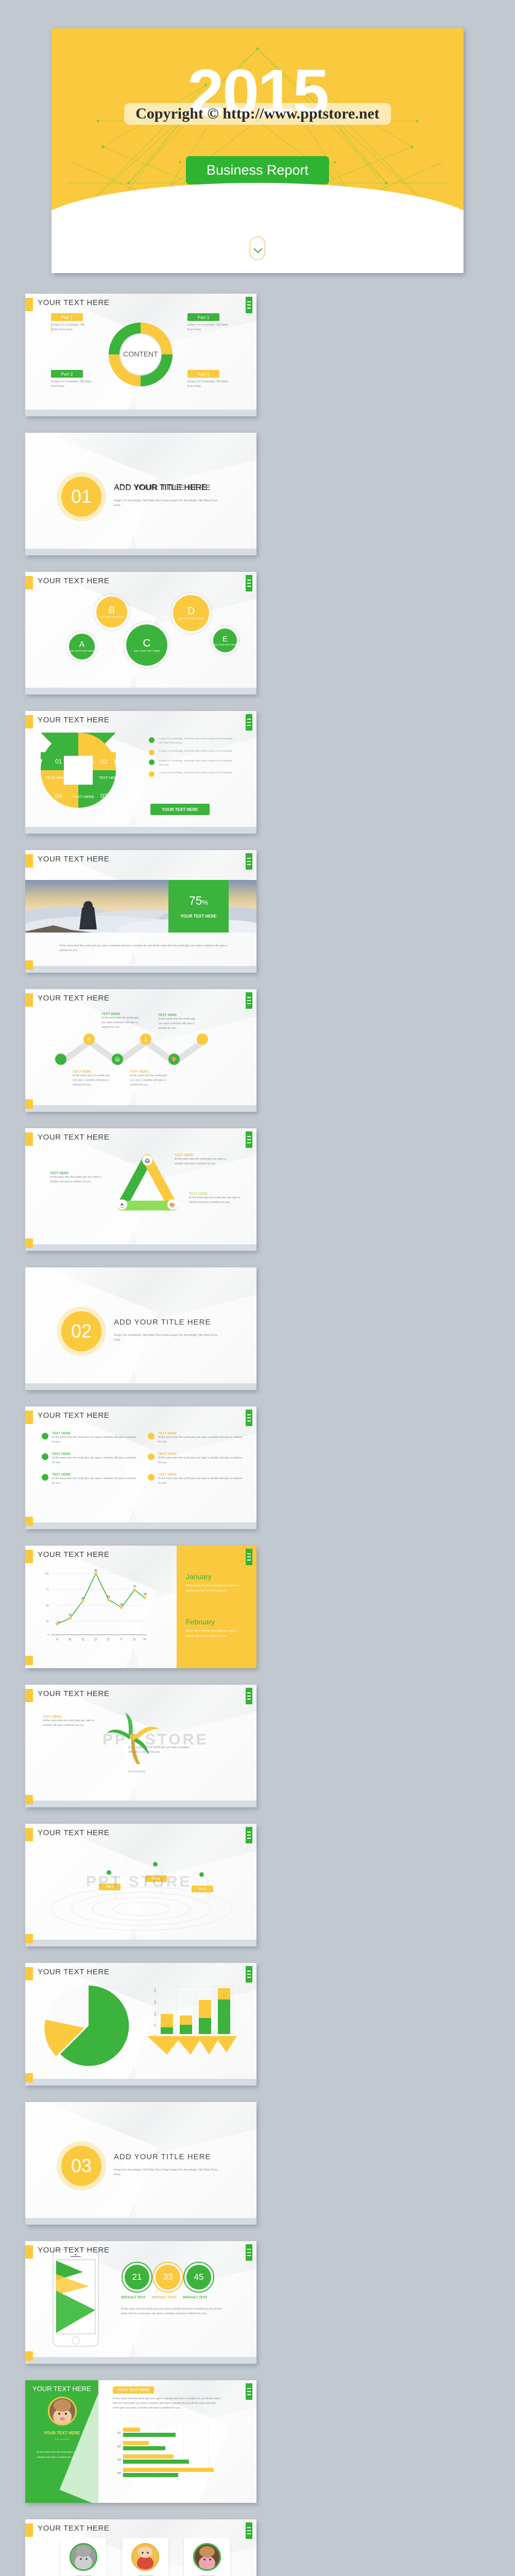  I want to click on orbit-rings, so click(141, 1898).